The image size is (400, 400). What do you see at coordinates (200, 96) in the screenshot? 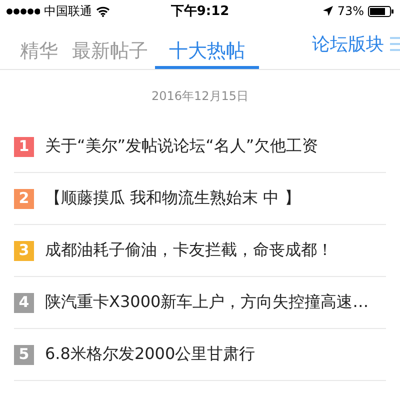
I see `date-label: 2016年12月15日` at bounding box center [200, 96].